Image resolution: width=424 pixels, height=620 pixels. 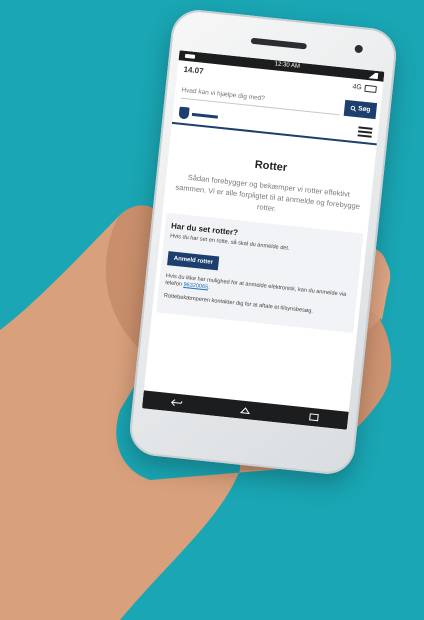 What do you see at coordinates (278, 43) in the screenshot?
I see `earpiece-speaker` at bounding box center [278, 43].